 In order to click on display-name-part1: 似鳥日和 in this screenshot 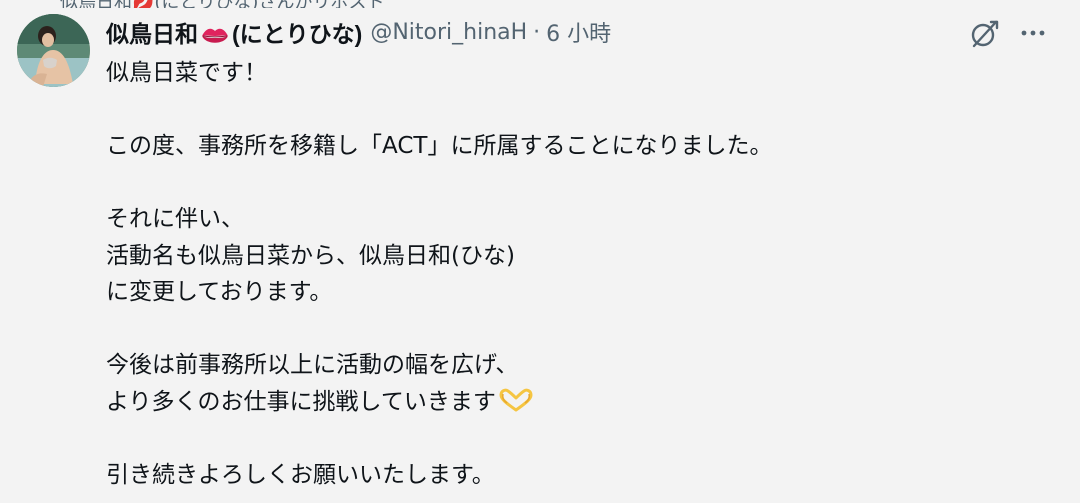, I will do `click(152, 34)`.